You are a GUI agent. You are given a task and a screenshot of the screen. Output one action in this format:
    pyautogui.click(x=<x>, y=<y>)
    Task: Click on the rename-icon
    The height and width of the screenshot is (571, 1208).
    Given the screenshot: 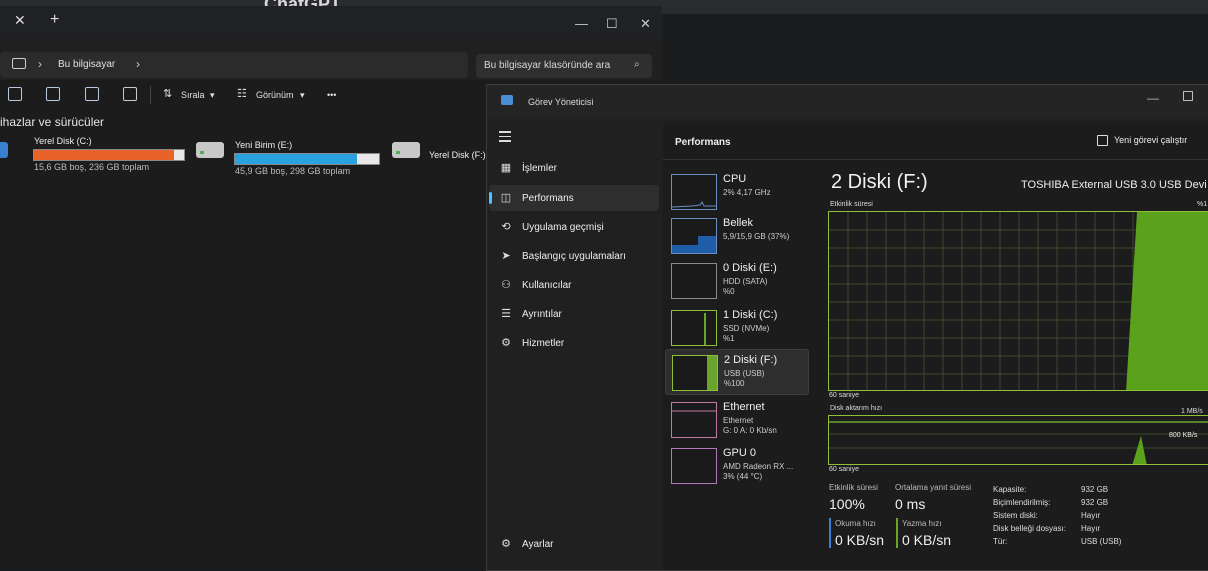 What is the action you would take?
    pyautogui.click(x=53, y=94)
    